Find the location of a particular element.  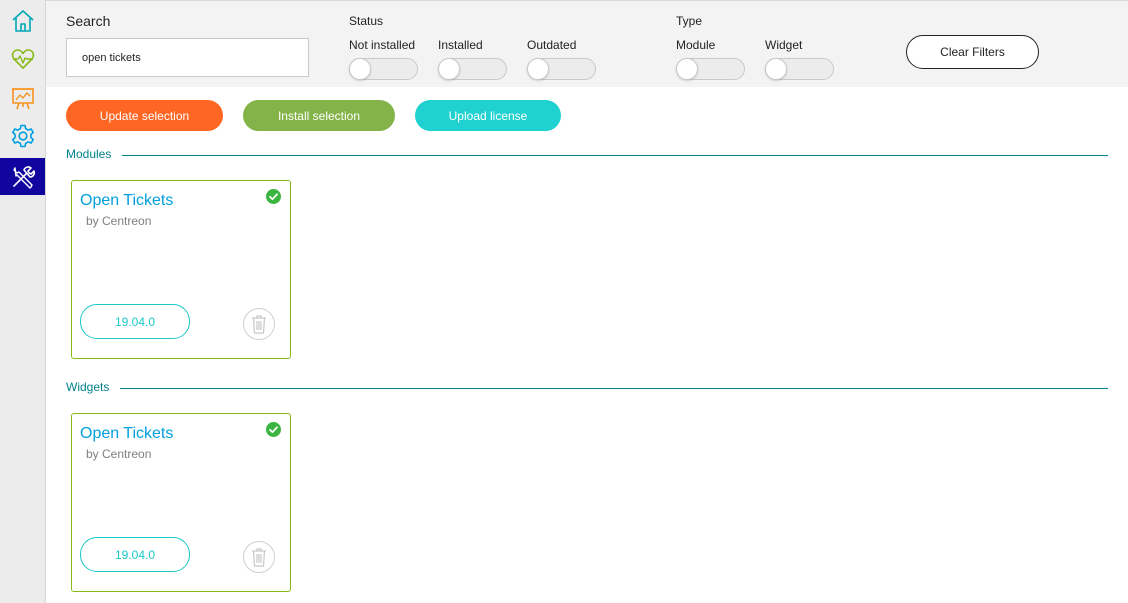

widgets-section-header: Widgets is located at coordinates (587, 388).